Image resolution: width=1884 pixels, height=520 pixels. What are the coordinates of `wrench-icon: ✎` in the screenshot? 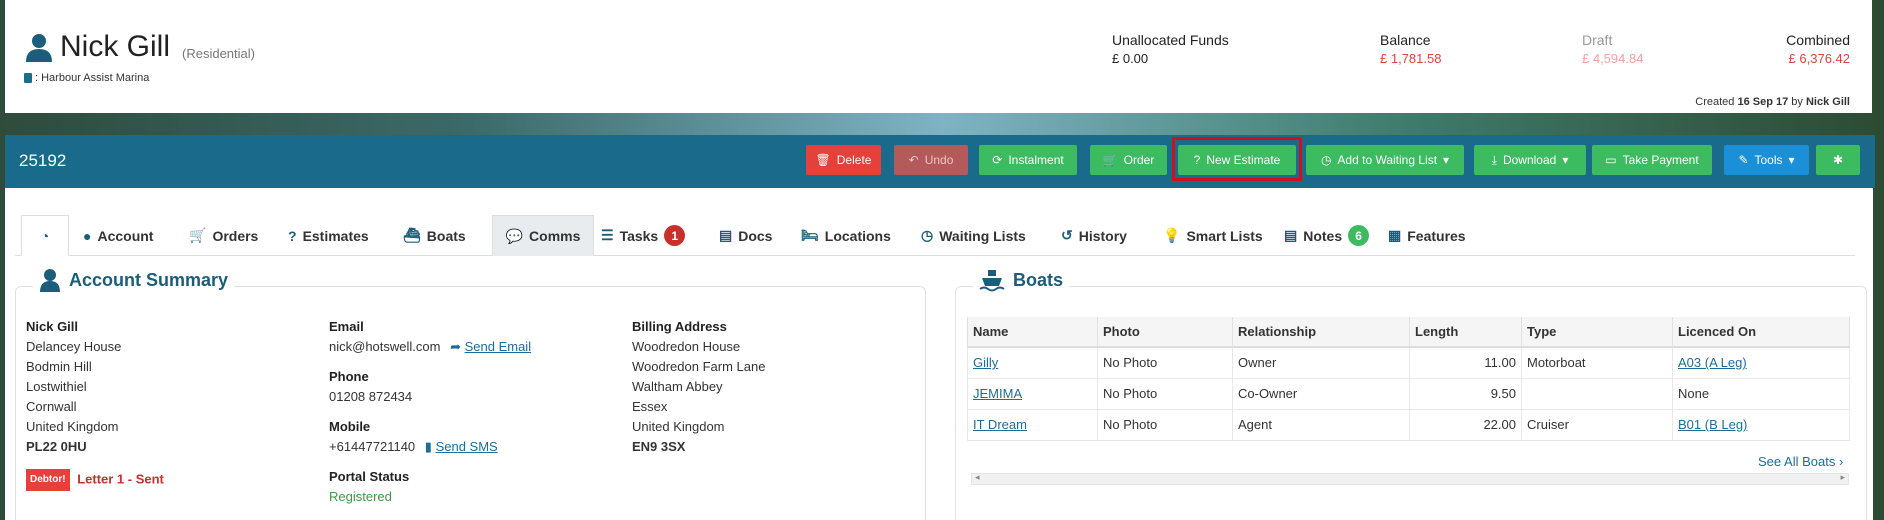 It's located at (1743, 160).